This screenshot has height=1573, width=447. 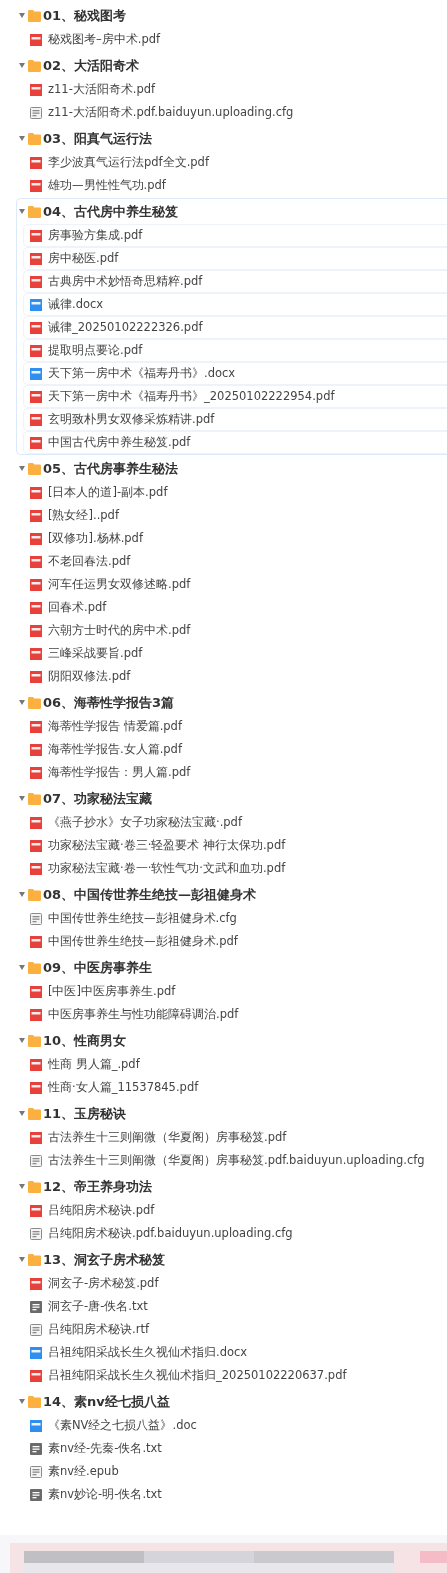 What do you see at coordinates (167, 1137) in the screenshot?
I see `file-name: 古法养生十三则阐微（华夏阁）房事秘笈.pdf` at bounding box center [167, 1137].